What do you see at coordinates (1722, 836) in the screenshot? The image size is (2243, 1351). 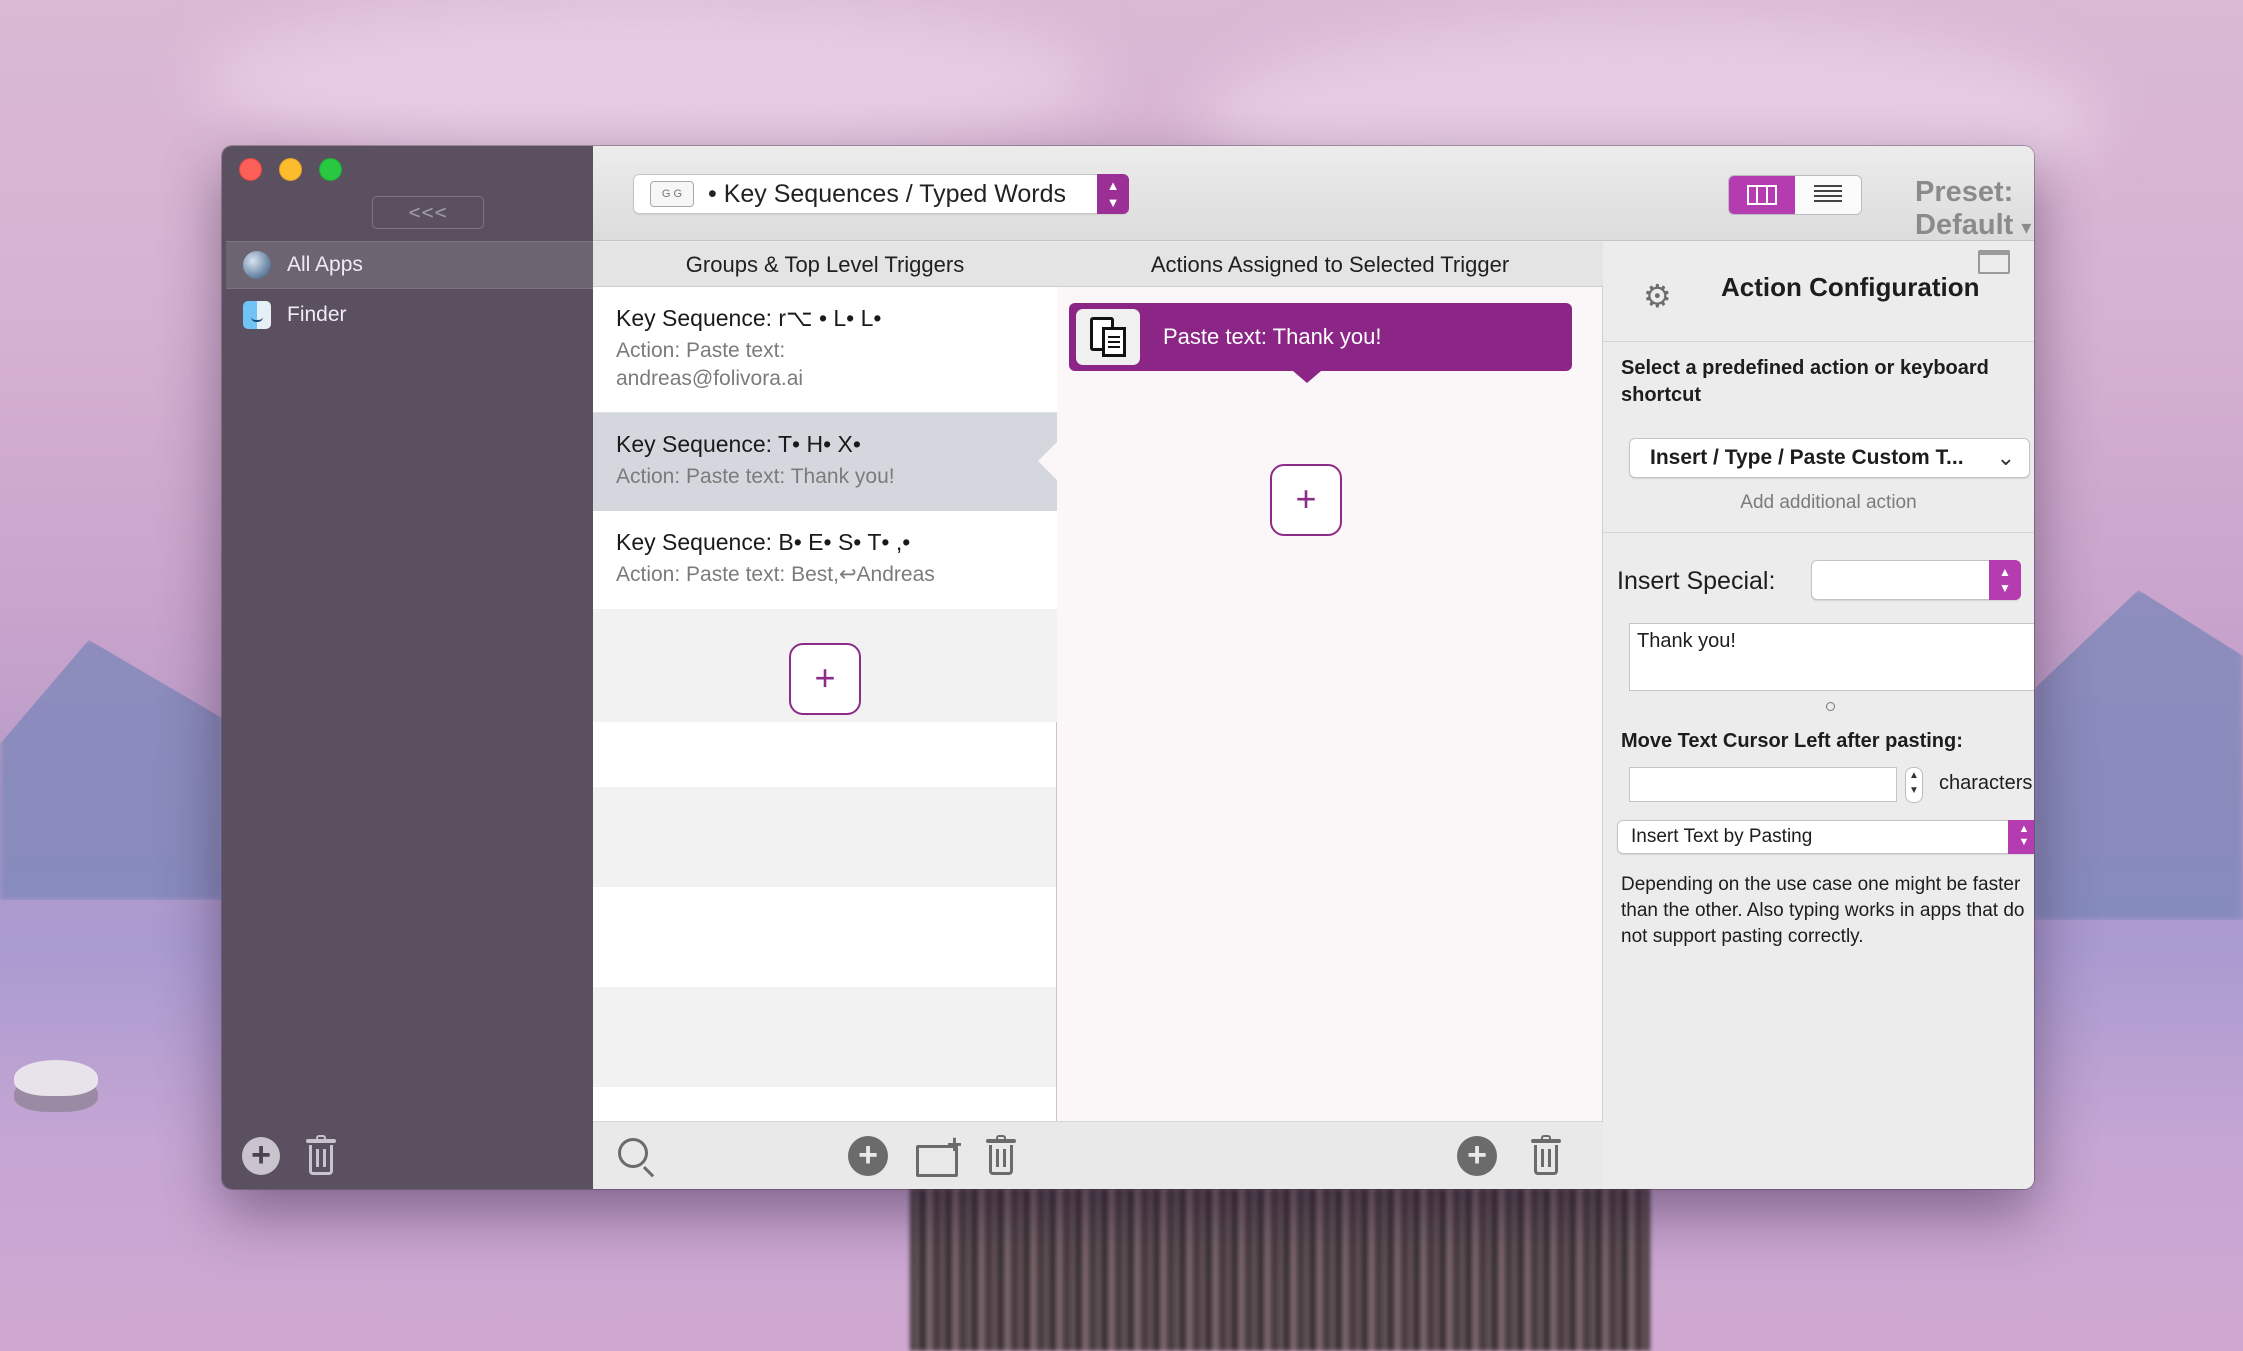 I see `insert-mode-value: Insert Text by Pasting` at bounding box center [1722, 836].